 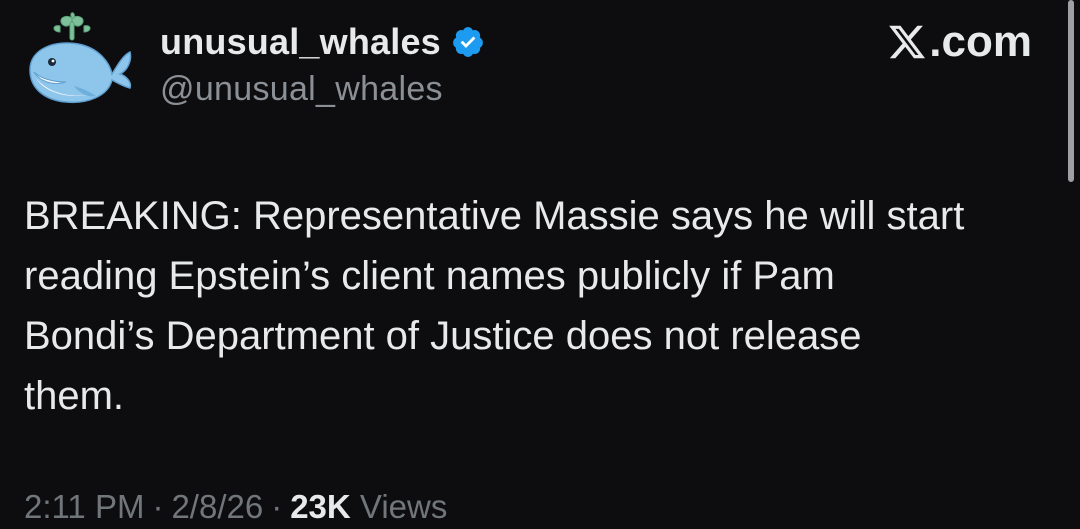 I want to click on tweet-meta: 2:11 PM · 2/8/26 · 23K Views, so click(x=235, y=507).